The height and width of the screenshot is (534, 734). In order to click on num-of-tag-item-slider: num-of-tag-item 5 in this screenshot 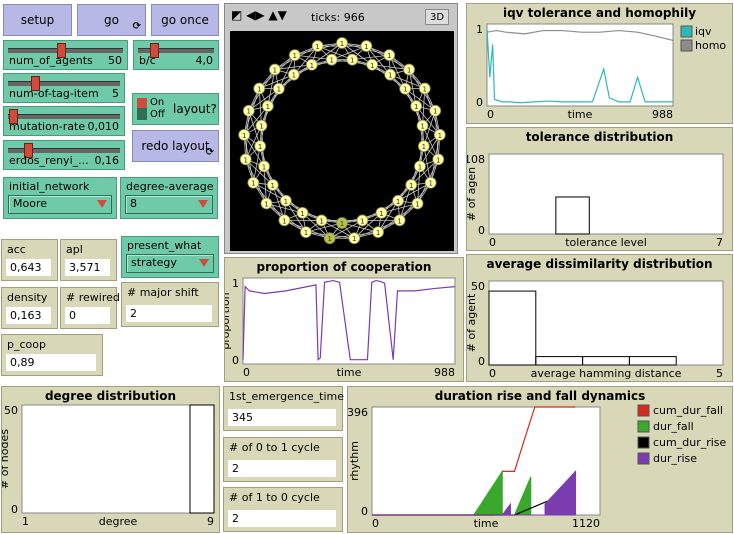, I will do `click(64, 88)`.